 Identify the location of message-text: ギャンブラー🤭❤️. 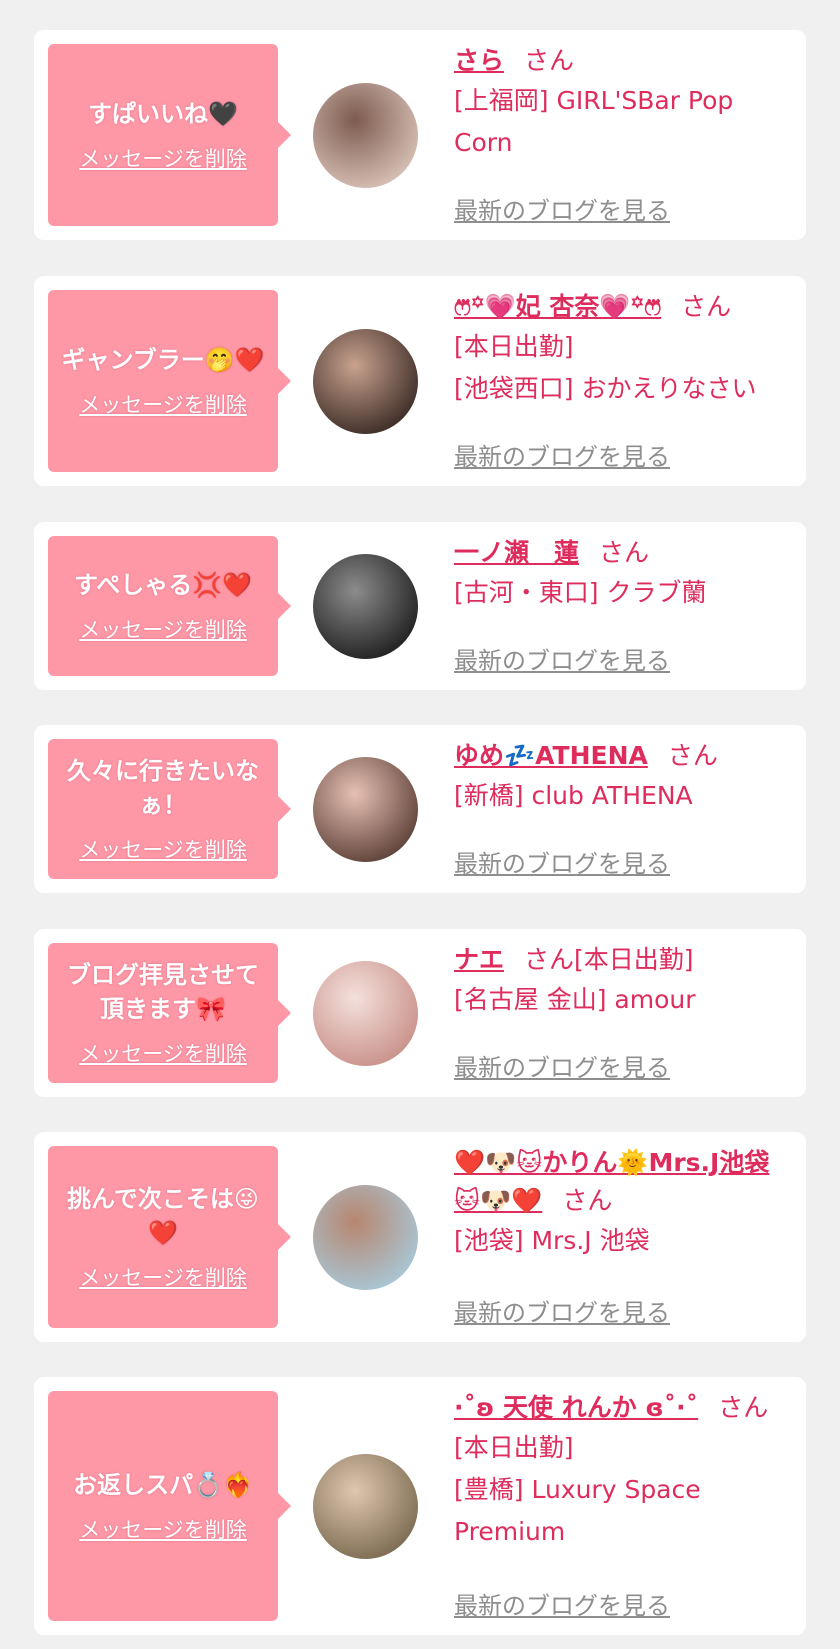
(163, 360).